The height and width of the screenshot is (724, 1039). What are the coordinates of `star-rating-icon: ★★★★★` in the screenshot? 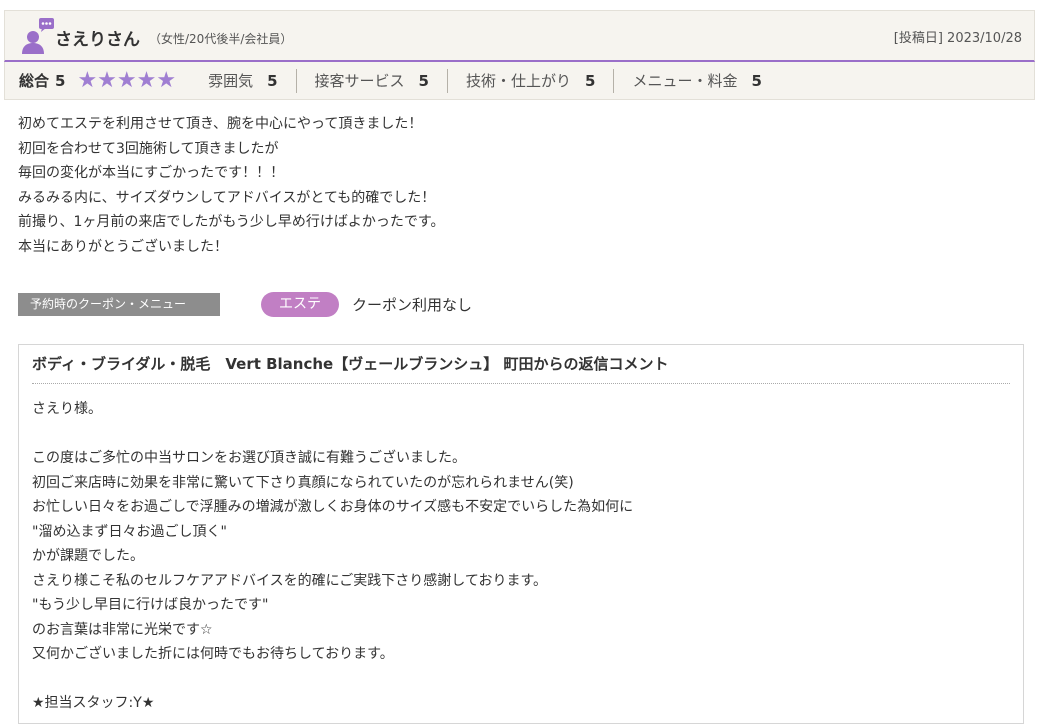 It's located at (127, 80).